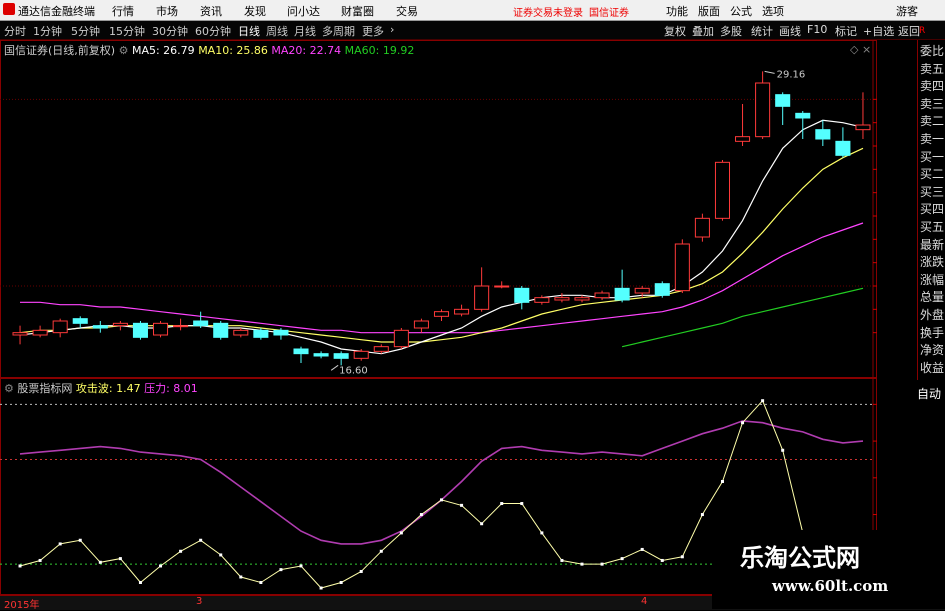  I want to click on side-panel-item: 卖四, so click(932, 85).